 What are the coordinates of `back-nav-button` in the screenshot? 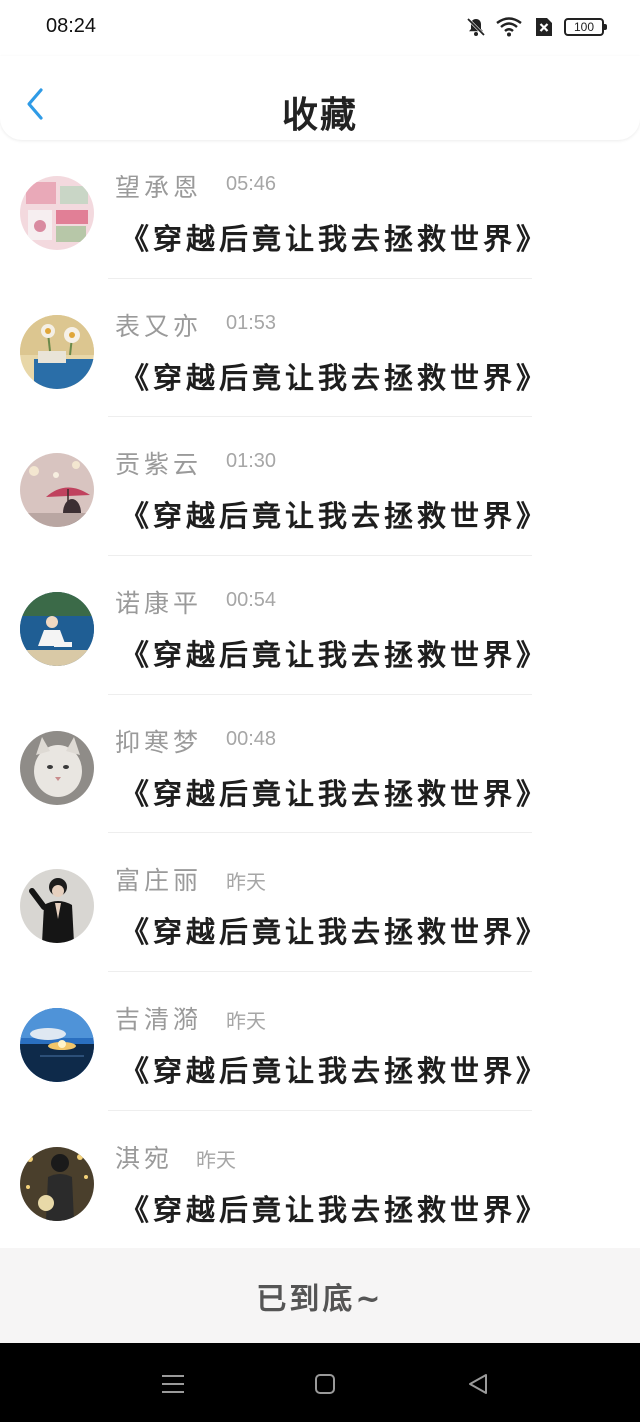 It's located at (478, 1384).